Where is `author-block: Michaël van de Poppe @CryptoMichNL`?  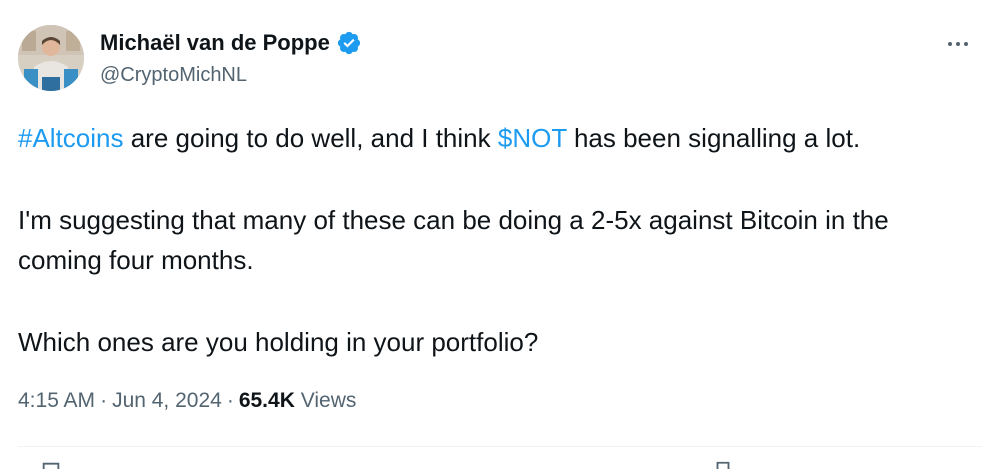 author-block: Michaël van de Poppe @CryptoMichNL is located at coordinates (231, 57).